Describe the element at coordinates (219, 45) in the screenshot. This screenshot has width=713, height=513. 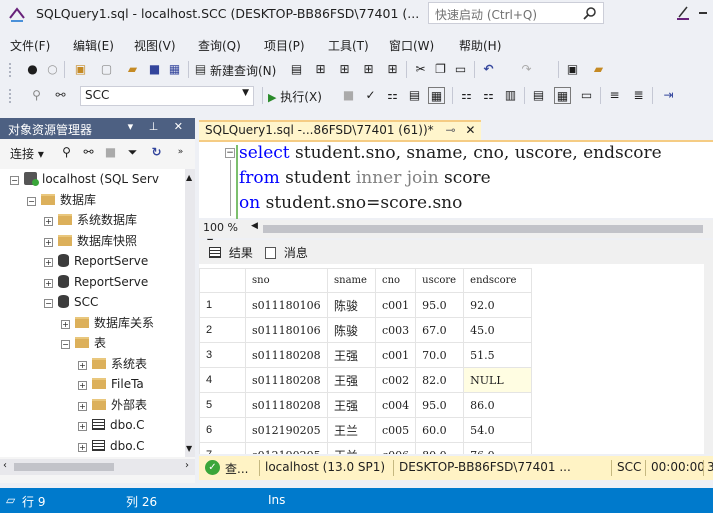
I see `menu-query: 查询(Q)` at that location.